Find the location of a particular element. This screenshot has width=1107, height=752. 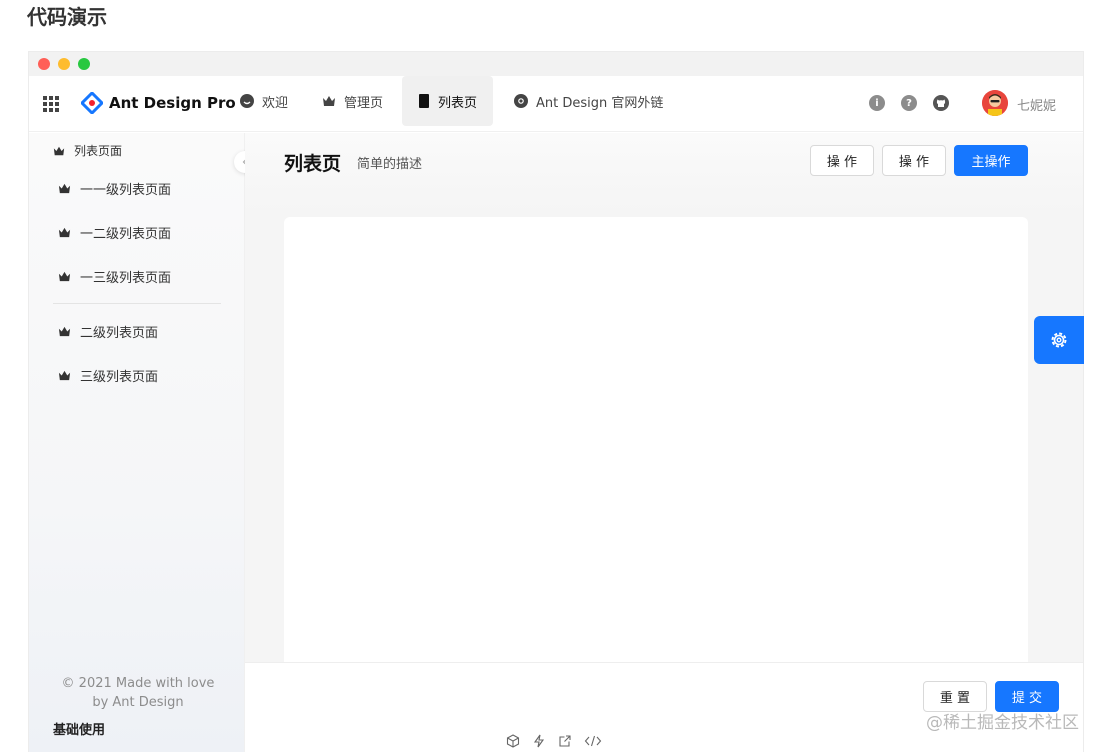

app-logo: Ant Design Pro is located at coordinates (158, 103).